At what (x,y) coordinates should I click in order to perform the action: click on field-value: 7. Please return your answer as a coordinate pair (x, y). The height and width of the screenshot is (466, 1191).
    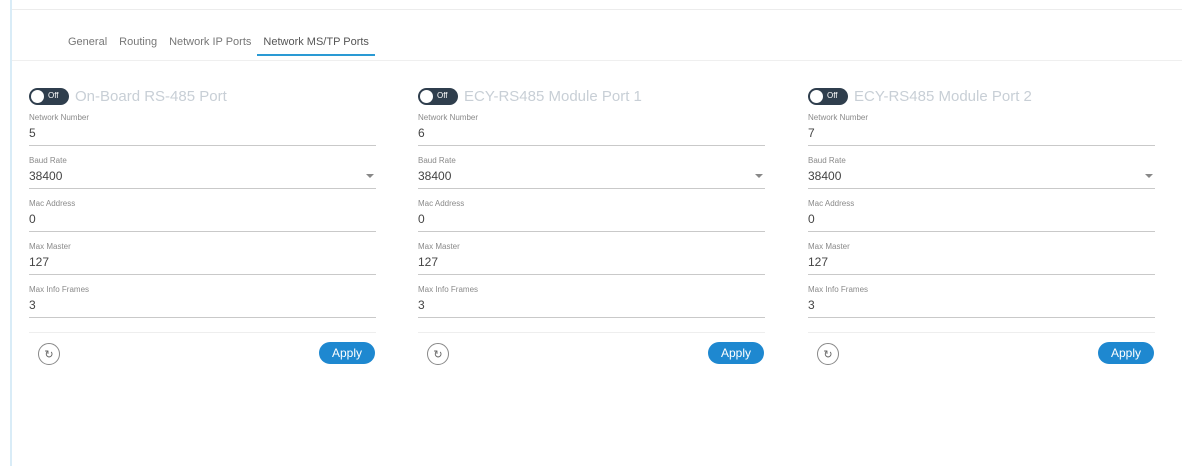
    Looking at the image, I should click on (811, 133).